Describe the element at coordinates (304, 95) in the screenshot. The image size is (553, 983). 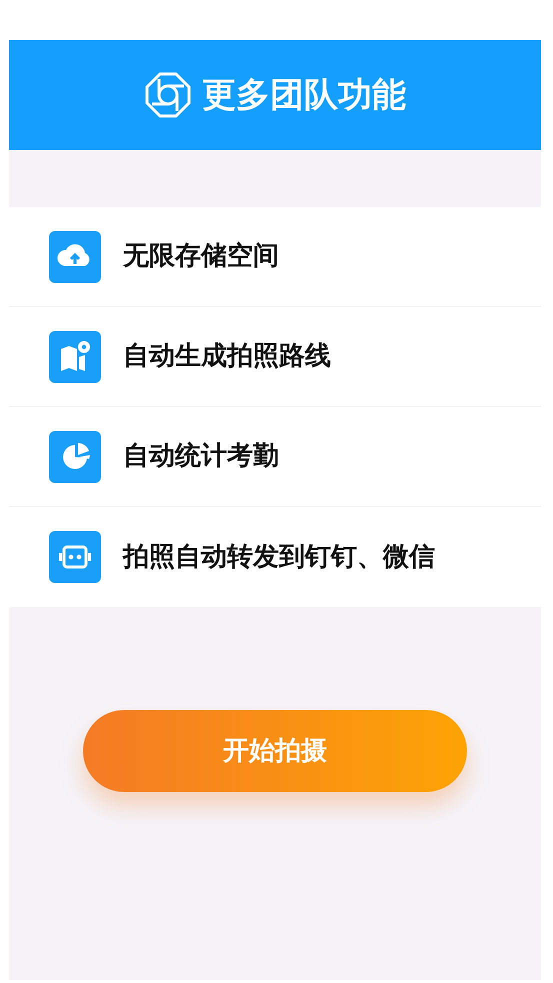
I see `page-title: 更多团队功能` at that location.